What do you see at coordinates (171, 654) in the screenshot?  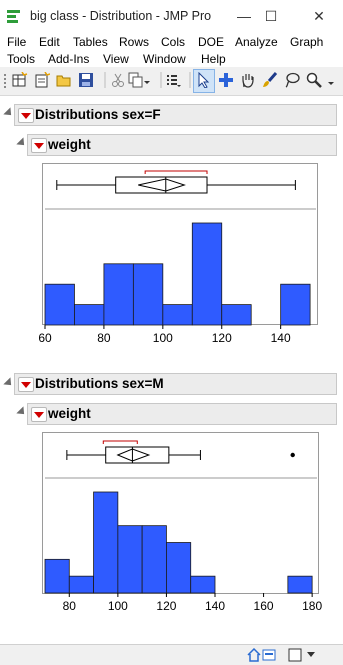 I see `status-bar` at bounding box center [171, 654].